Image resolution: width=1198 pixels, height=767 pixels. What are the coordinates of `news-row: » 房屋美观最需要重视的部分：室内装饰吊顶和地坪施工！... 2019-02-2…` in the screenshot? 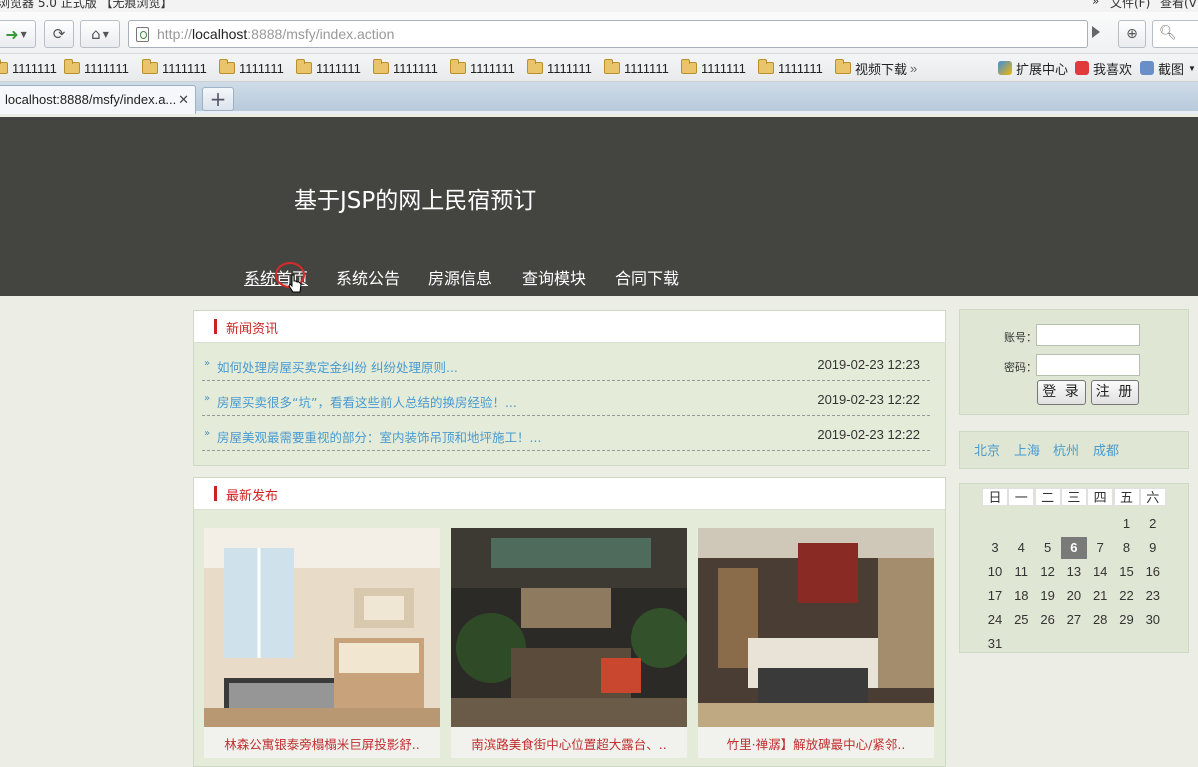 It's located at (566, 436).